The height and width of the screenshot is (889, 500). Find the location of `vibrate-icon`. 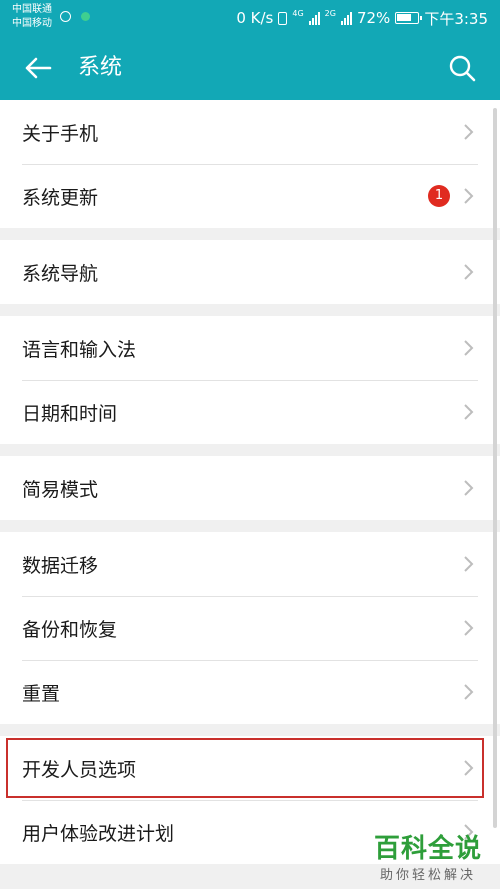

vibrate-icon is located at coordinates (283, 18).